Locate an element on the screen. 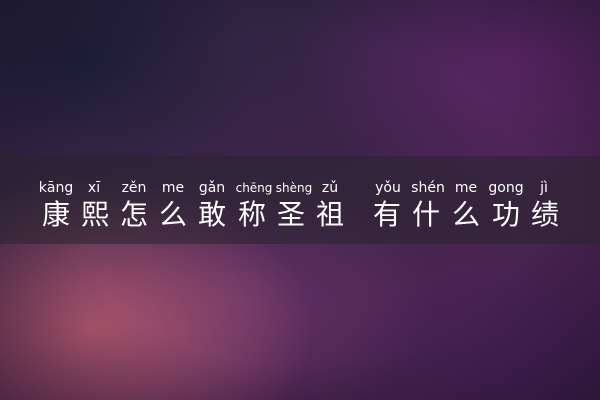 Image resolution: width=600 pixels, height=400 pixels. pinyin-syllable: zěn is located at coordinates (134, 188).